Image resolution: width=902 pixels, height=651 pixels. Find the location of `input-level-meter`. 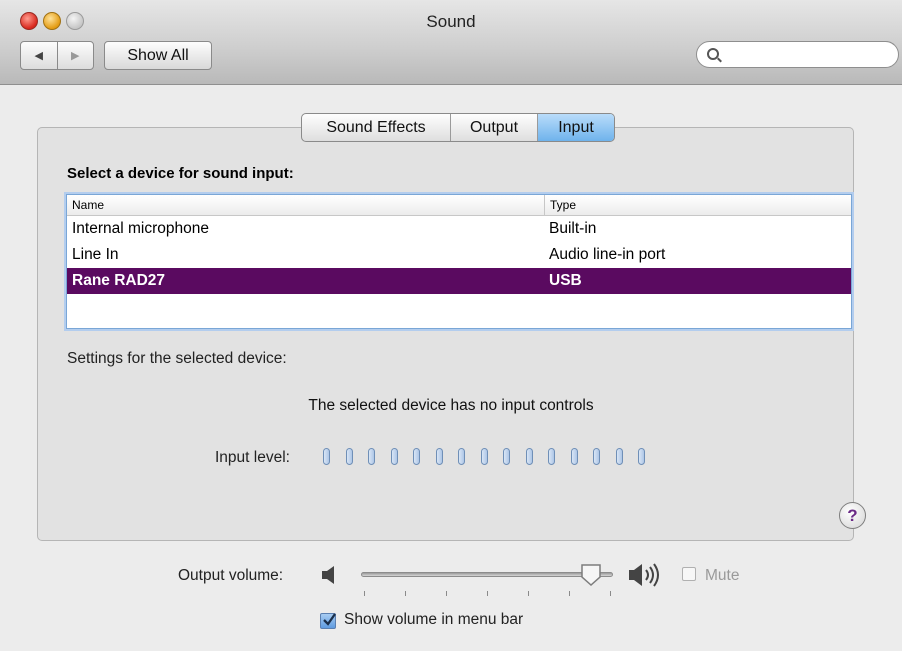

input-level-meter is located at coordinates (492, 456).